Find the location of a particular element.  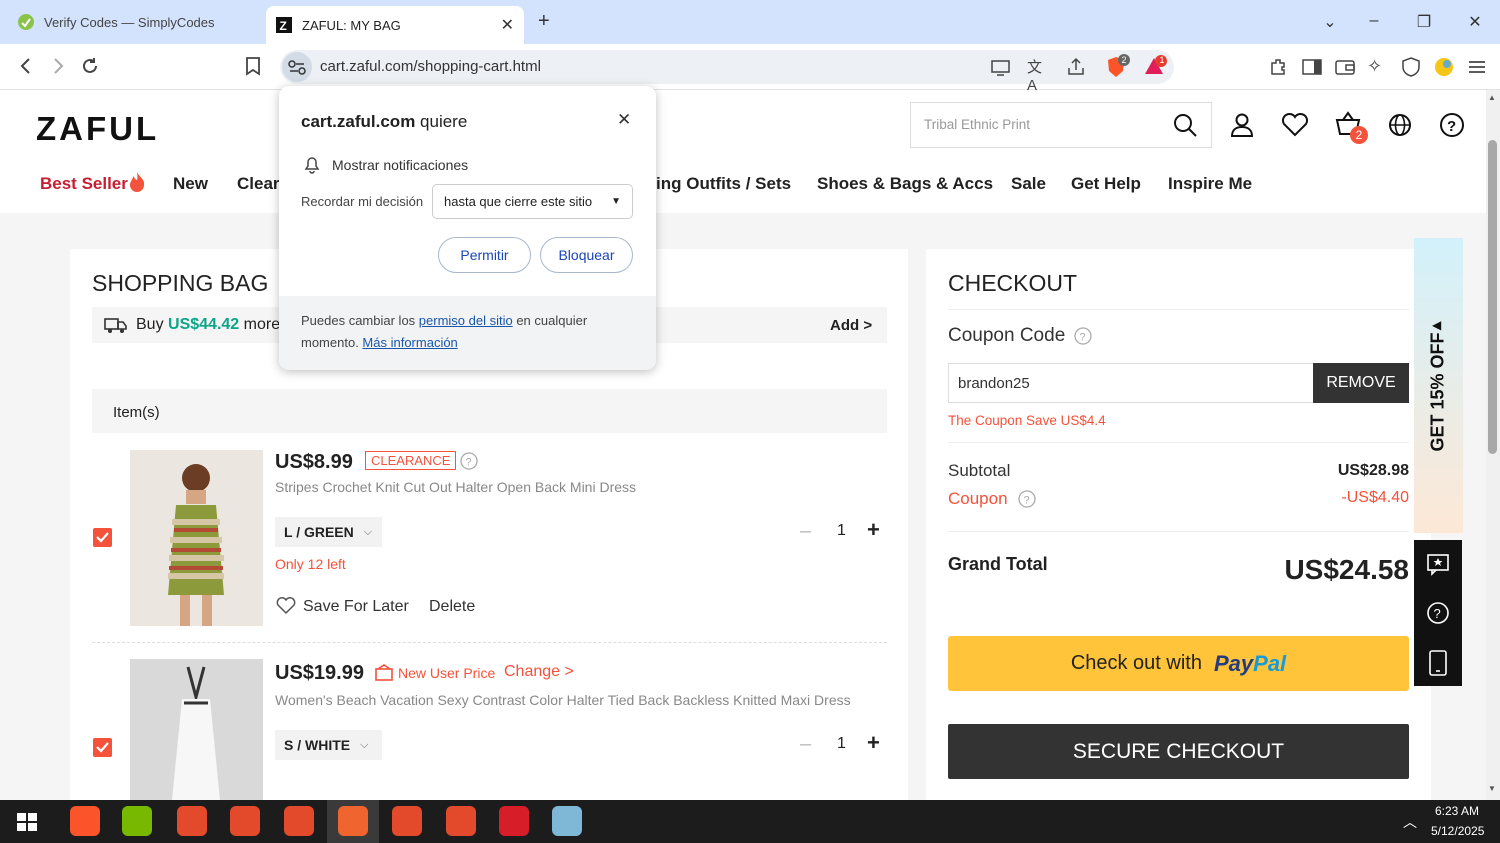

leo-ai-icon: ✧ is located at coordinates (1378, 67).